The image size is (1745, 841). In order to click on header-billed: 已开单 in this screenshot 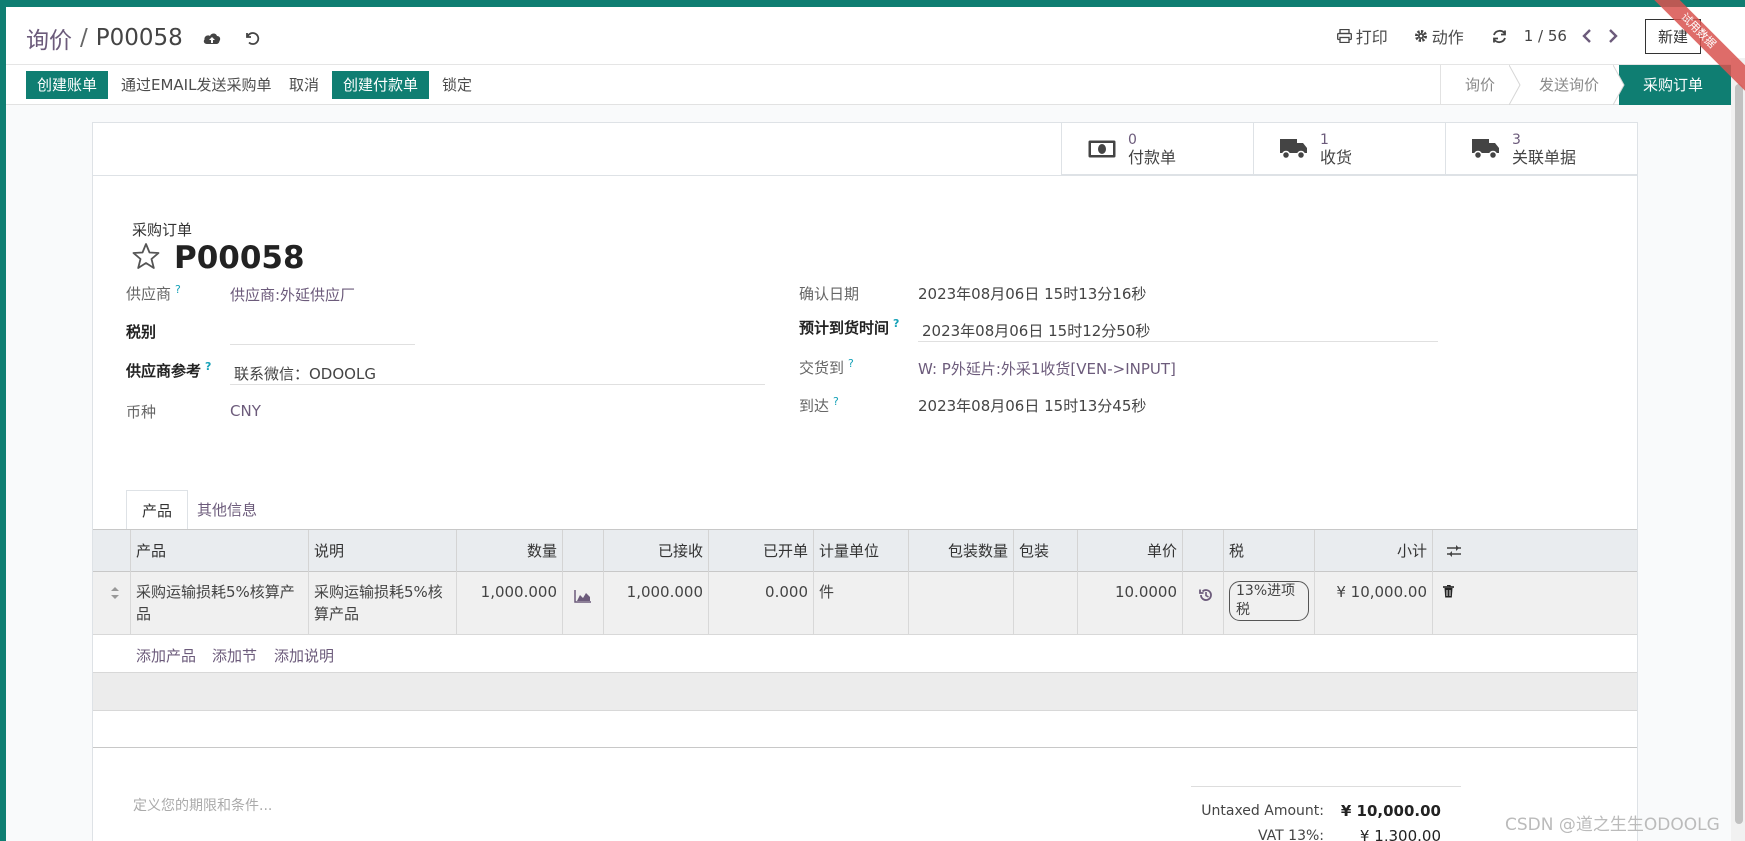, I will do `click(761, 551)`.